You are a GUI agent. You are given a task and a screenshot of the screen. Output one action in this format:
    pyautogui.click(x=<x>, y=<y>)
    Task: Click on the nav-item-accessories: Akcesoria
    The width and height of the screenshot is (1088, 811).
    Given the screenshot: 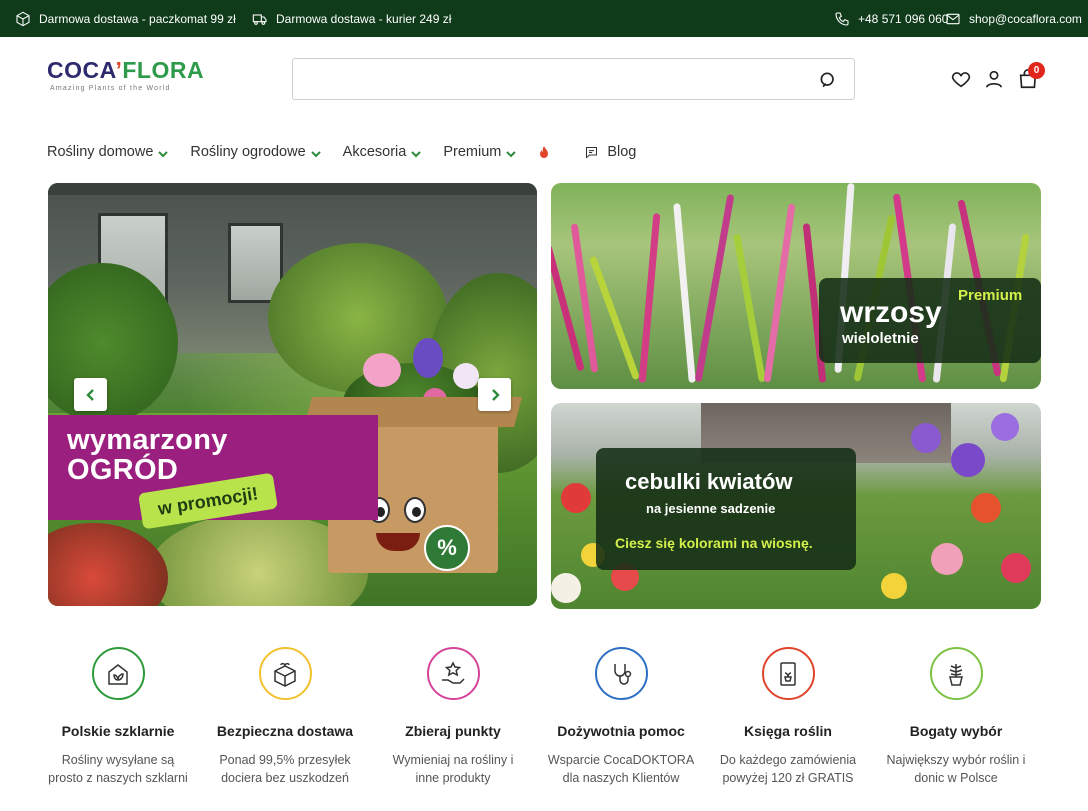 What is the action you would take?
    pyautogui.click(x=382, y=152)
    